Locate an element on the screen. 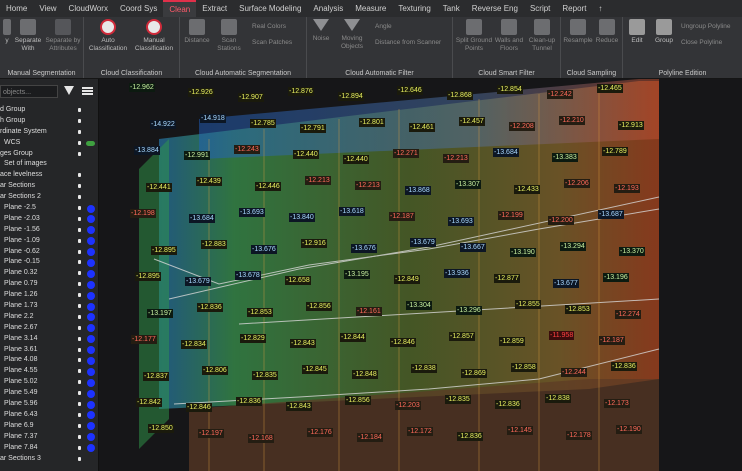  real-colors-button: Real Colors is located at coordinates (269, 26).